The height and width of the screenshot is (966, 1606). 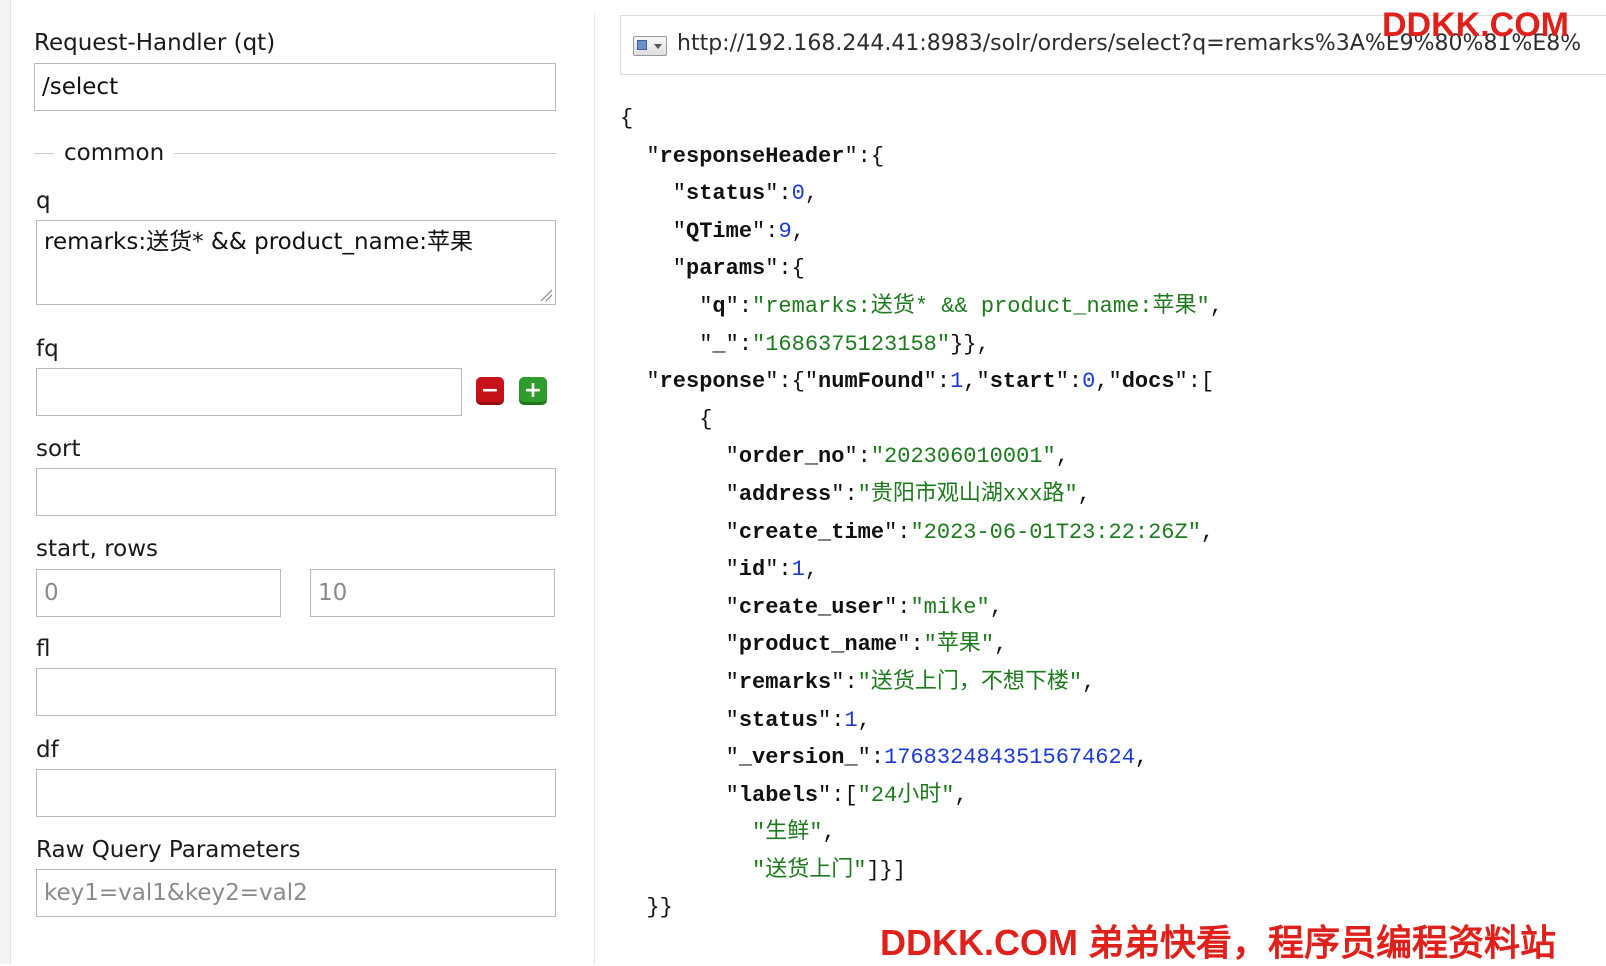 I want to click on section-divider-right, so click(x=365, y=153).